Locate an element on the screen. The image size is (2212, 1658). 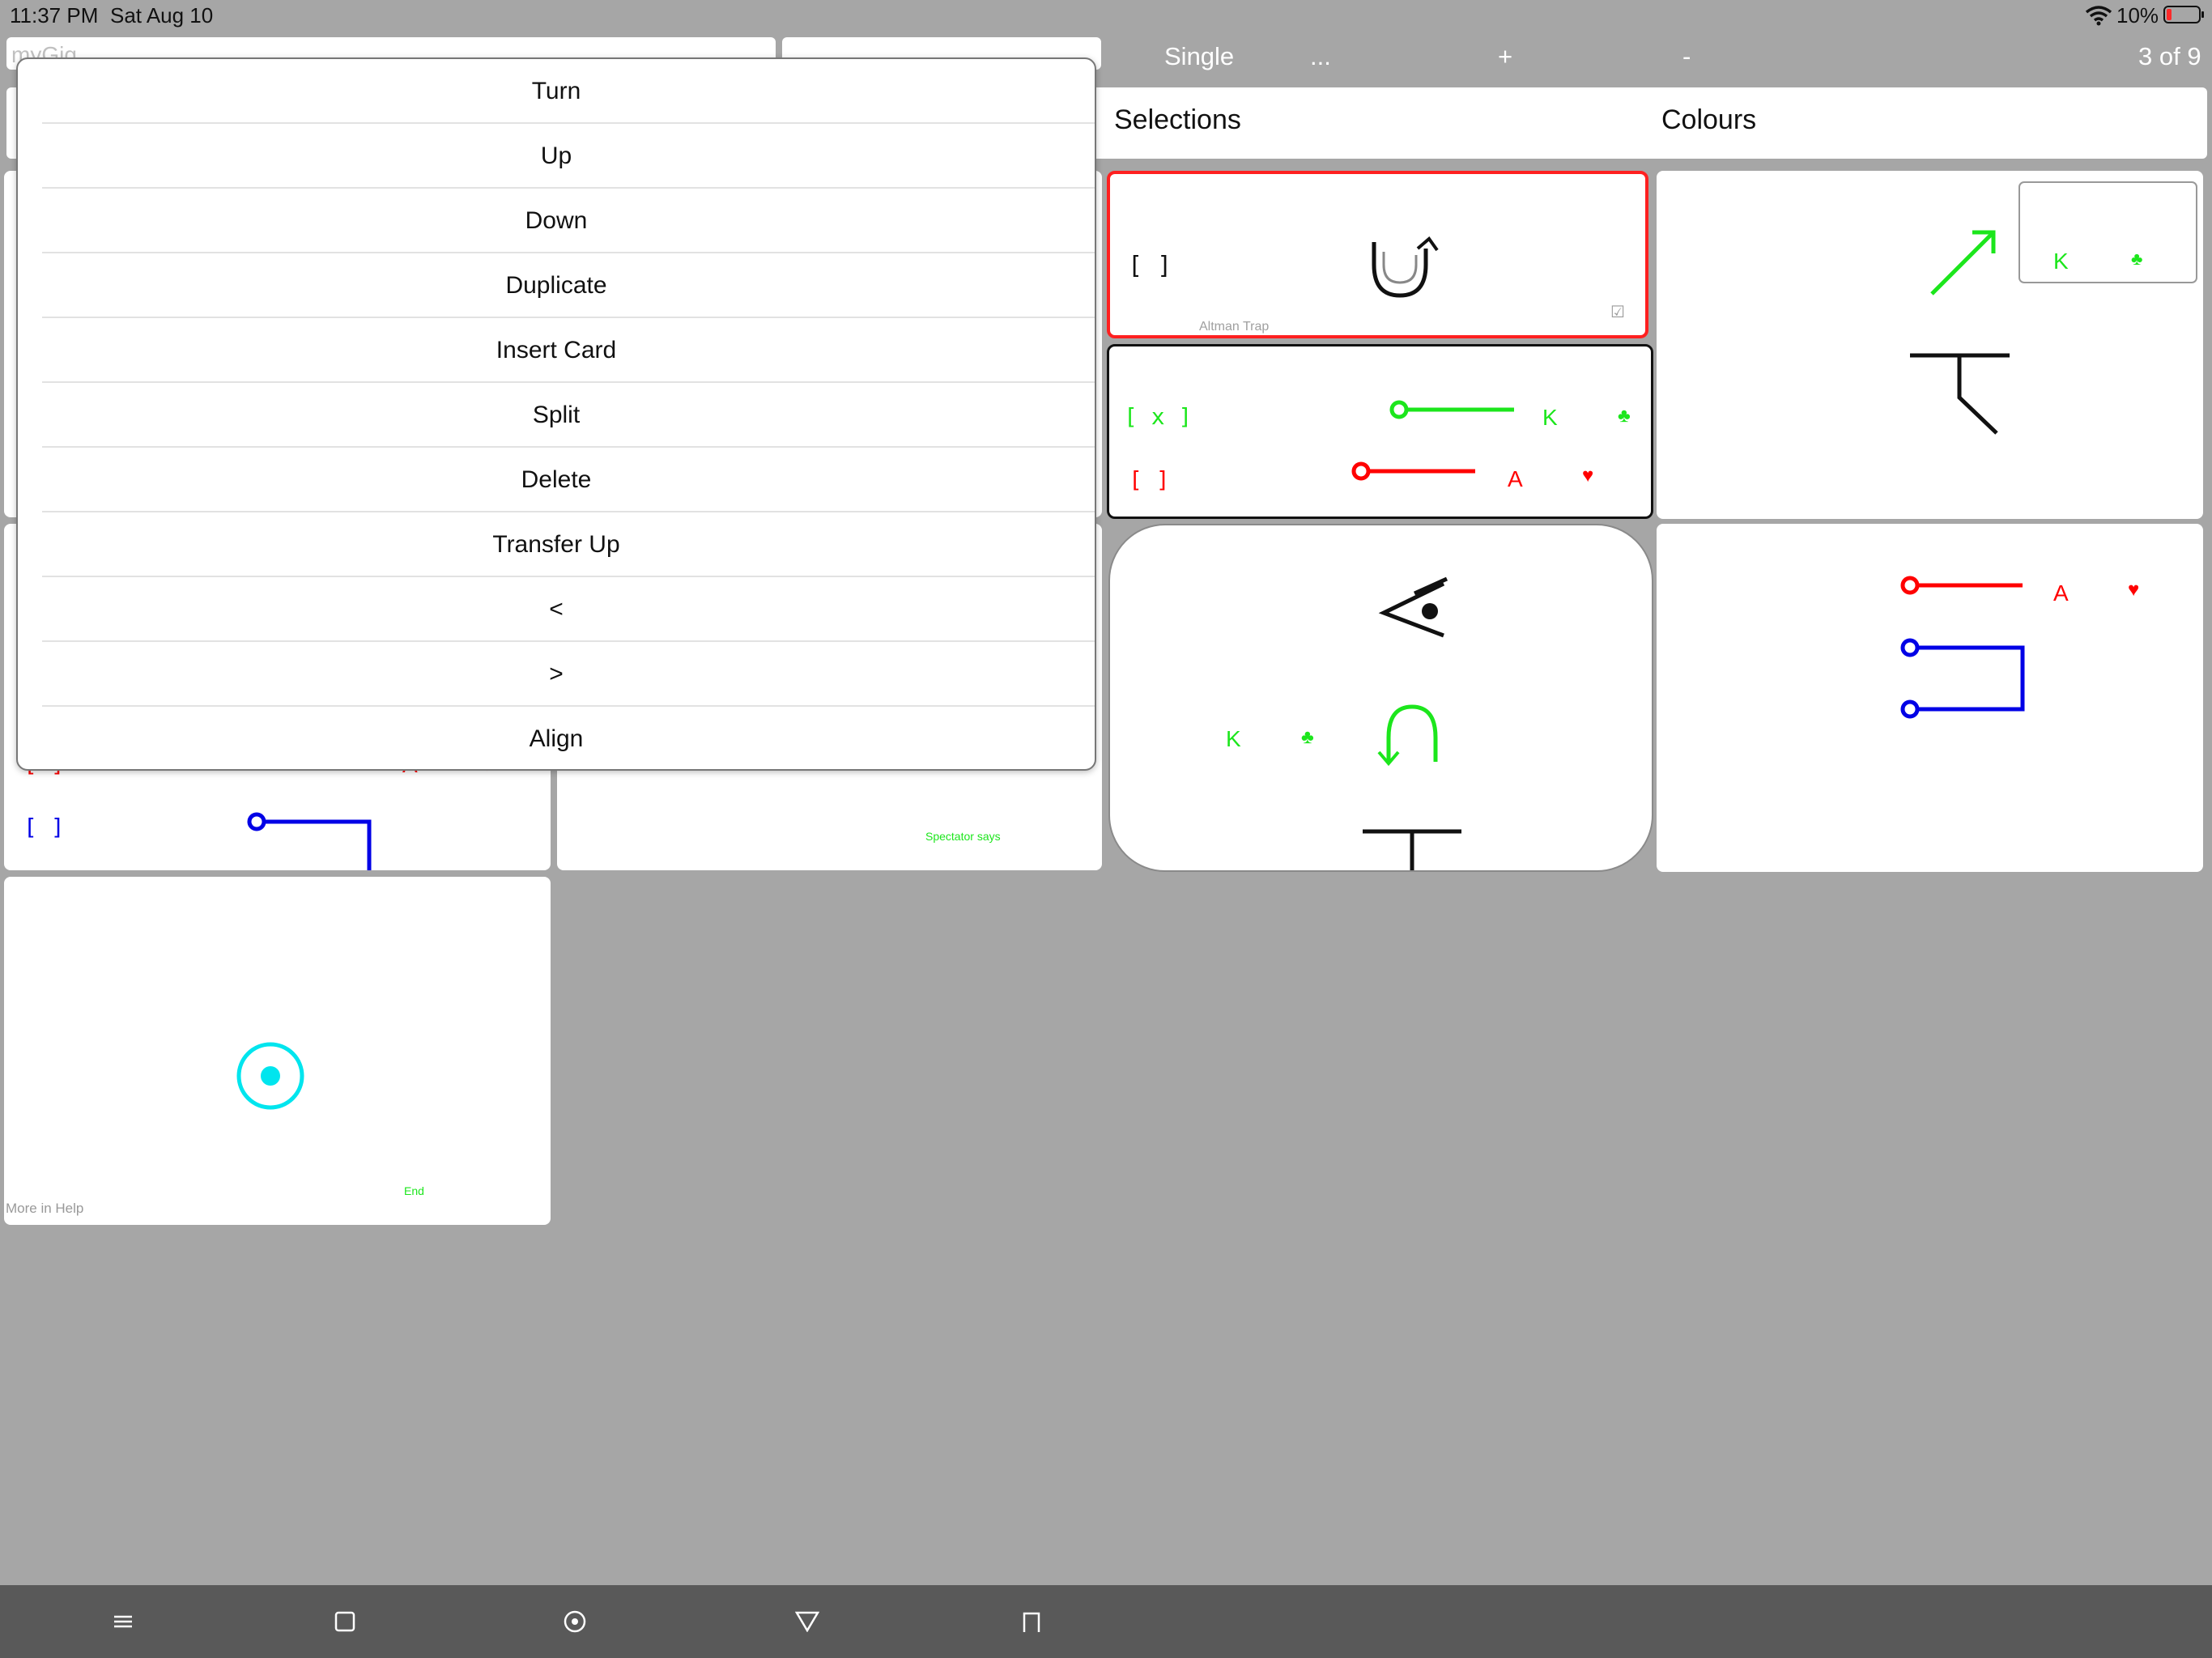
header-colours: Colours is located at coordinates (1709, 119).